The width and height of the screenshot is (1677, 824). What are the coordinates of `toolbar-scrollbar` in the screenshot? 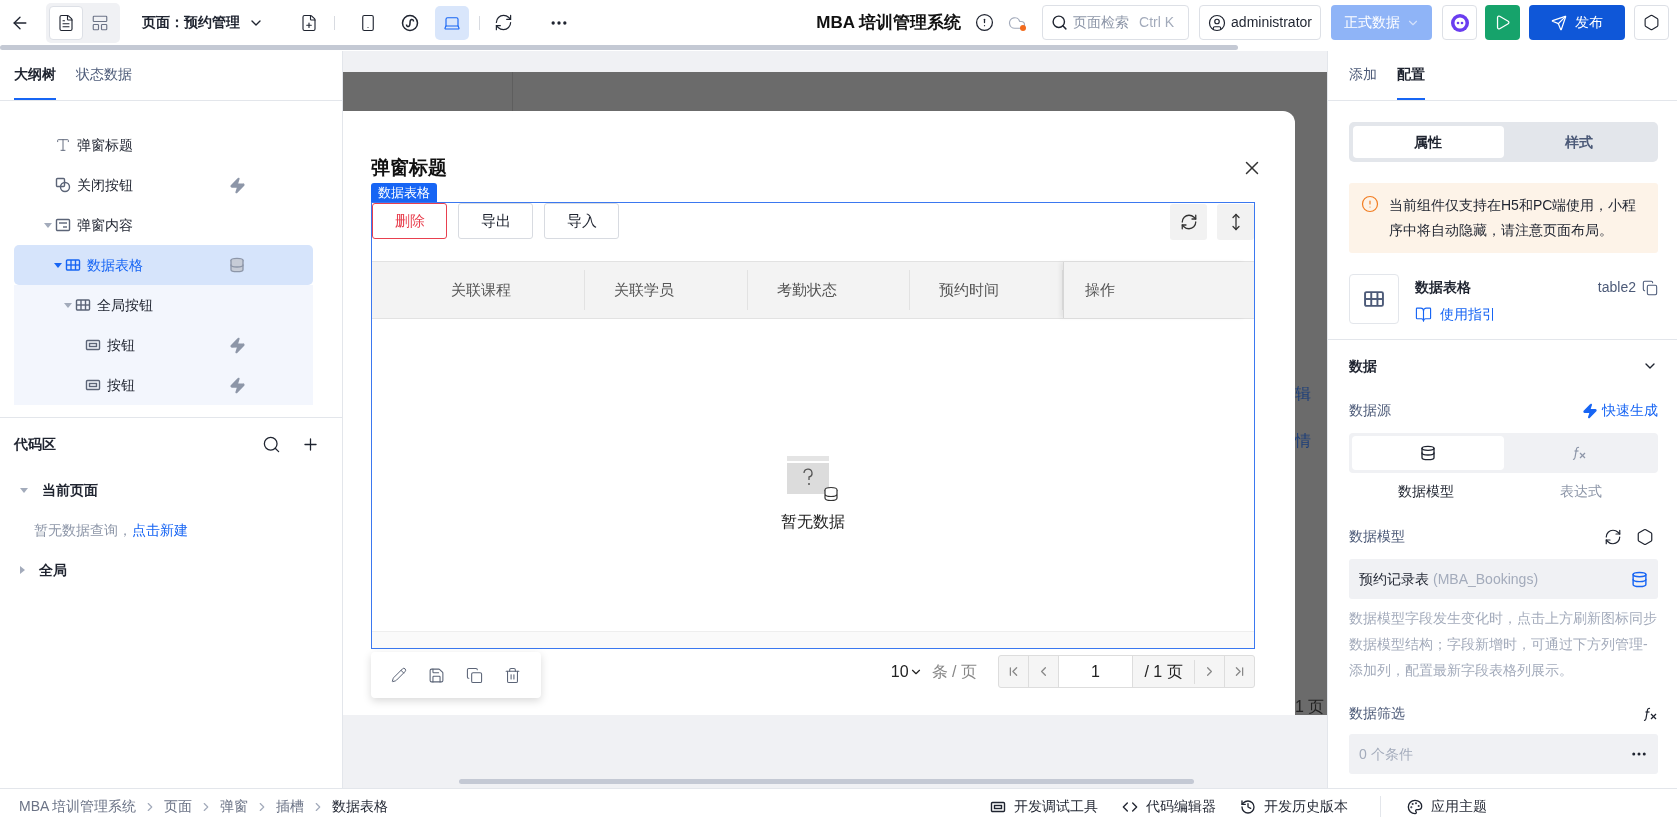 It's located at (619, 47).